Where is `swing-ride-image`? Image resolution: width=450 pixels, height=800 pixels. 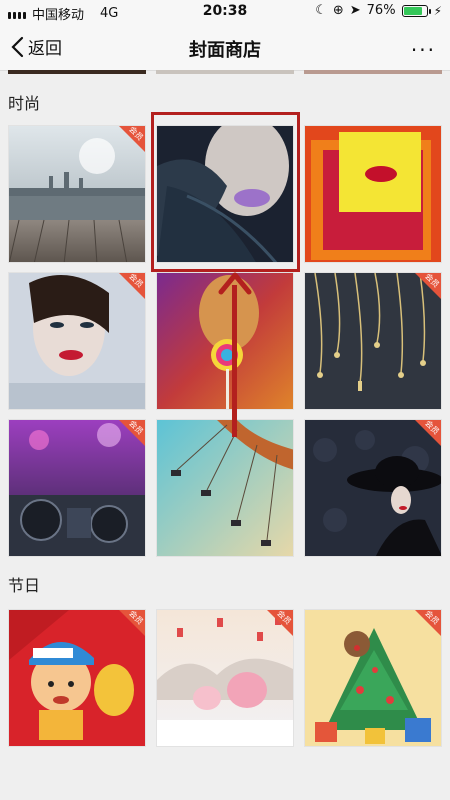
swing-ride-image is located at coordinates (225, 488).